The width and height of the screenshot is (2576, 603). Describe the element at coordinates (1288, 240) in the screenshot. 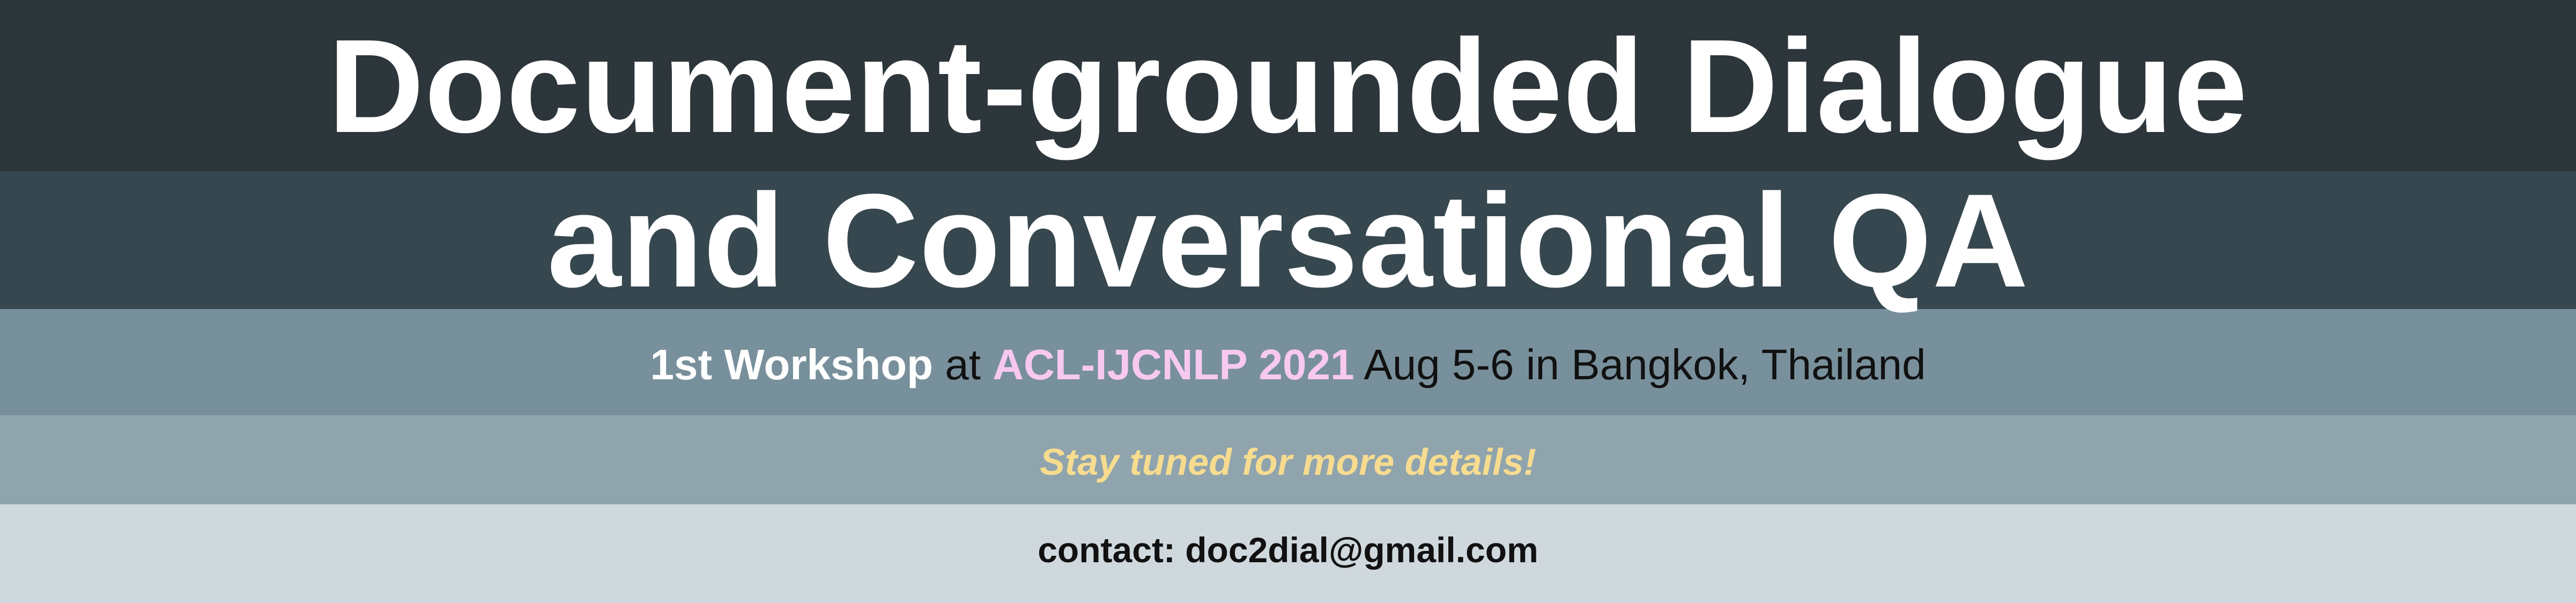

I see `page-title-line-2: and Conversational QA` at that location.